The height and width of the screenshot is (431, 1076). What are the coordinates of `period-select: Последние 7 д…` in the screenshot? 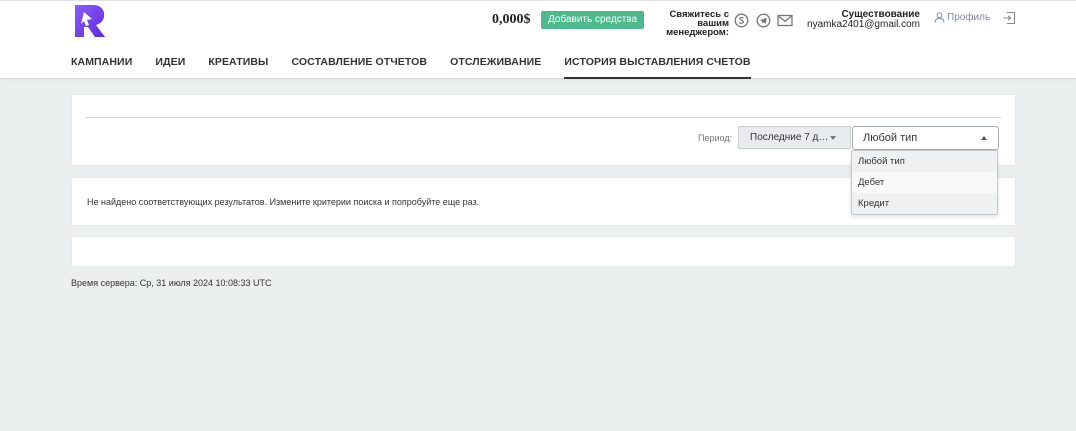 It's located at (794, 137).